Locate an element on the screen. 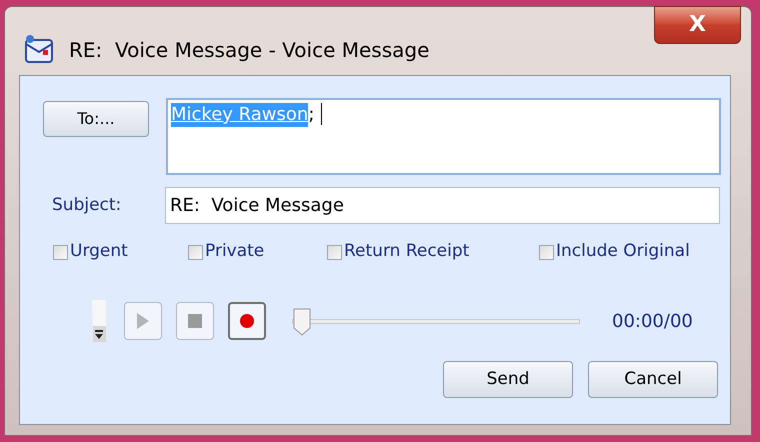  record-icon is located at coordinates (247, 321).